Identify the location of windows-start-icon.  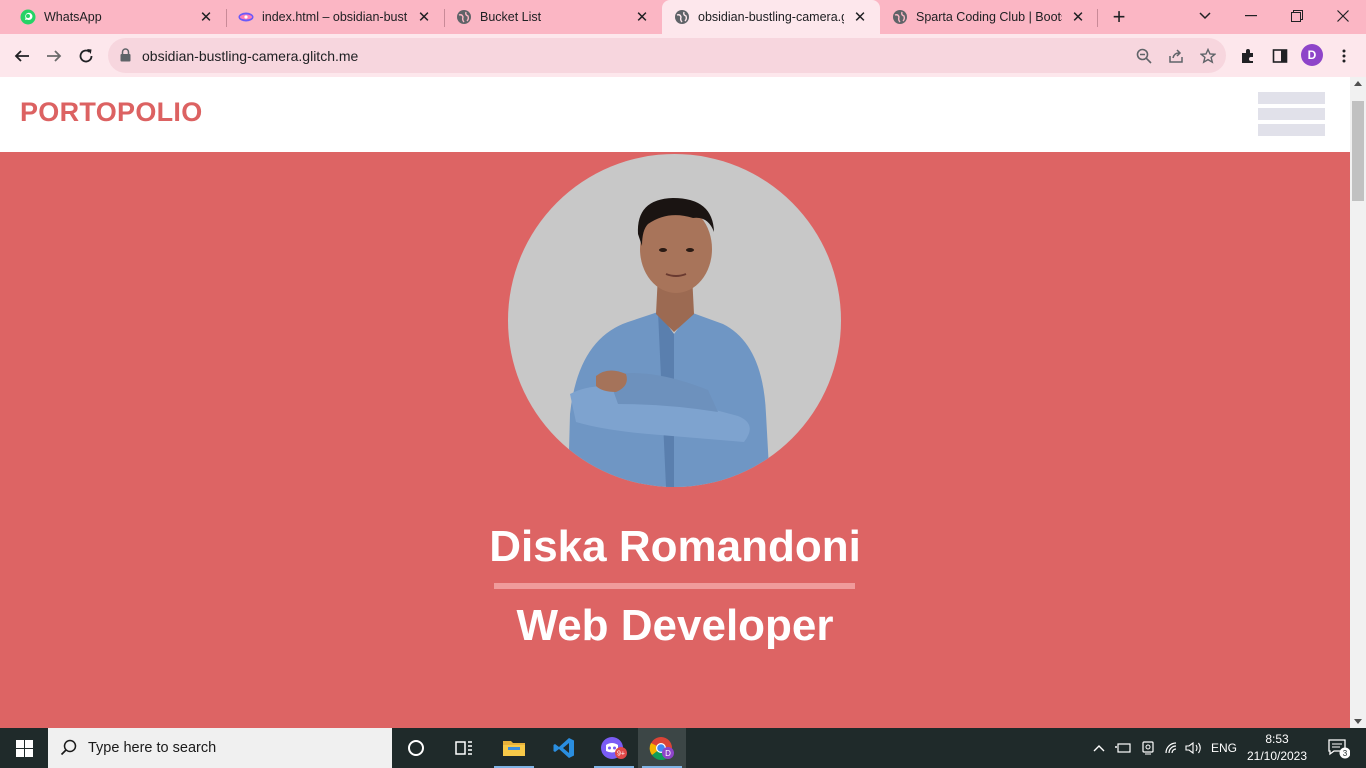
(24, 748).